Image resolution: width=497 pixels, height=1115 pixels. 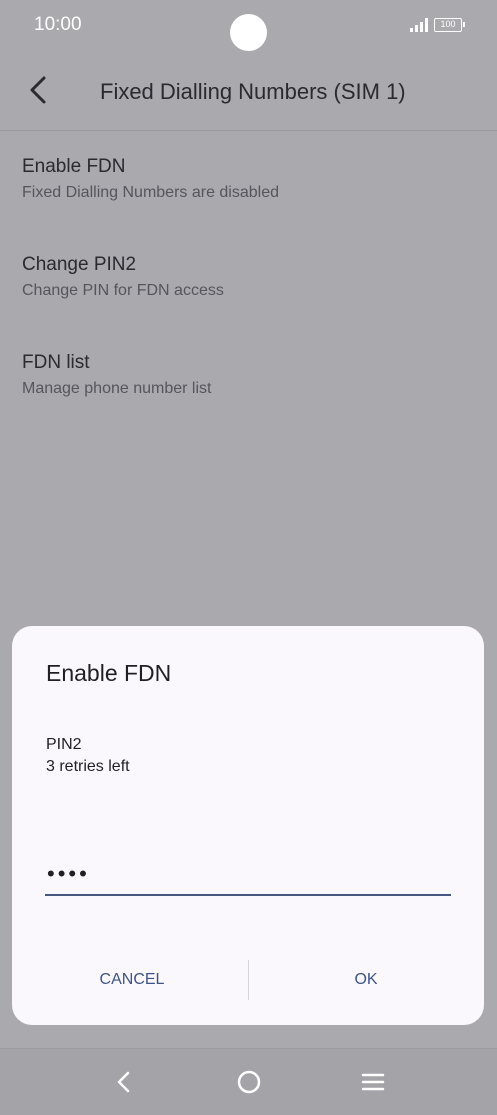 What do you see at coordinates (151, 192) in the screenshot?
I see `list-item-subtitle: Fixed Dialling Numbers are disabled` at bounding box center [151, 192].